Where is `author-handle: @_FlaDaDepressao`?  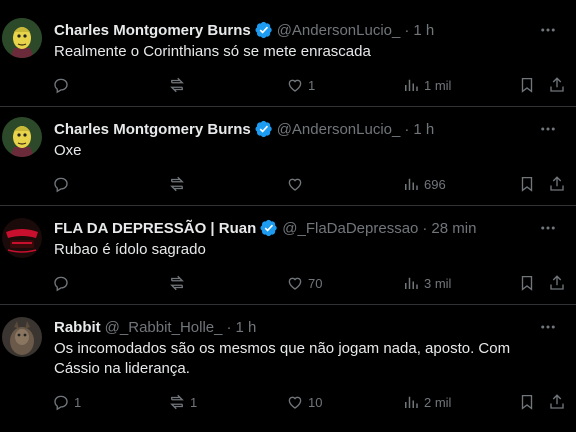
author-handle: @_FlaDaDepressao is located at coordinates (350, 228).